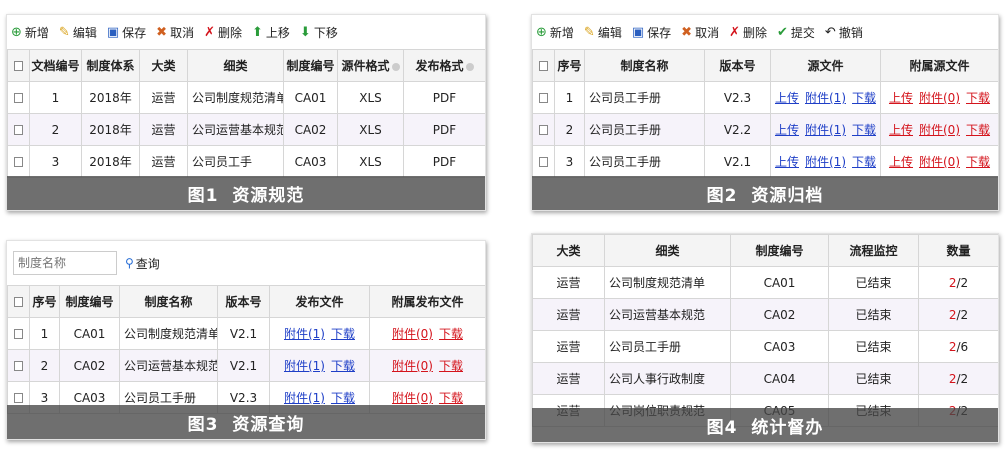 The height and width of the screenshot is (454, 1007). What do you see at coordinates (64, 32) in the screenshot?
I see `pencil-icon: ✎` at bounding box center [64, 32].